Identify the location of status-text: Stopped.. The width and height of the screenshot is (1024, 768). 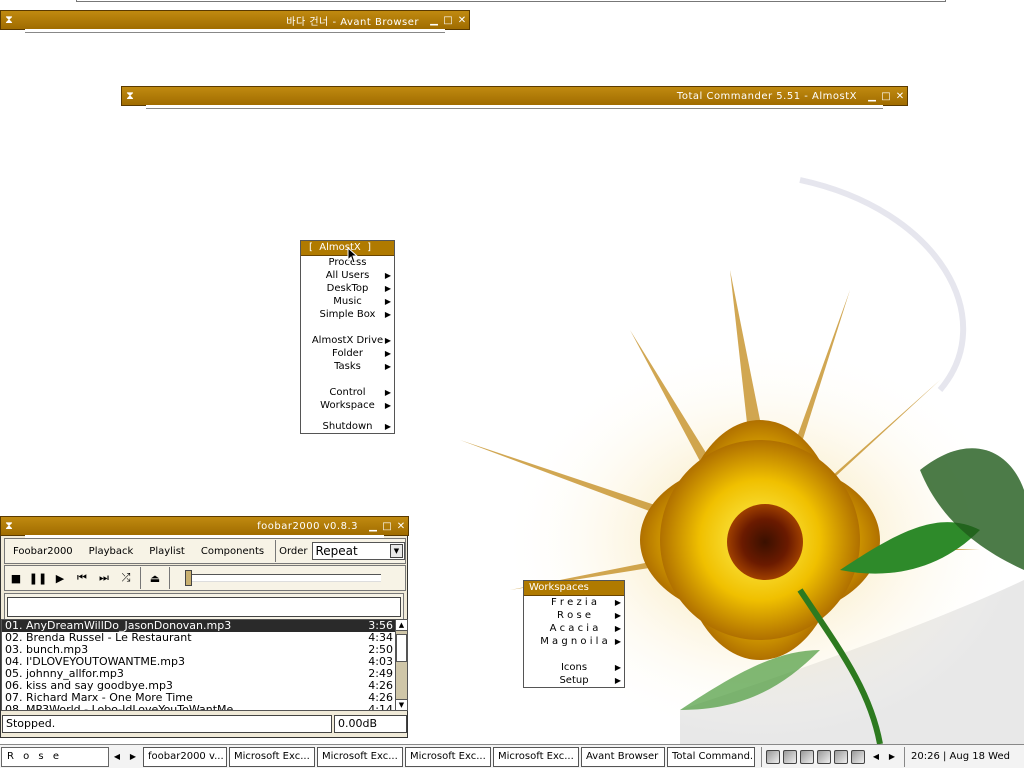
(167, 724).